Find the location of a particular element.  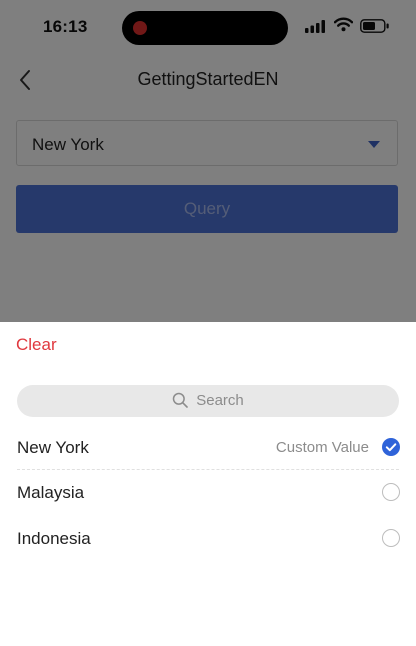

option-label: New York is located at coordinates (53, 447).